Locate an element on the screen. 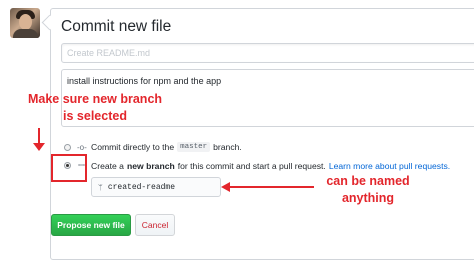 The image size is (474, 260). annotation-right-line1: can be named is located at coordinates (368, 181).